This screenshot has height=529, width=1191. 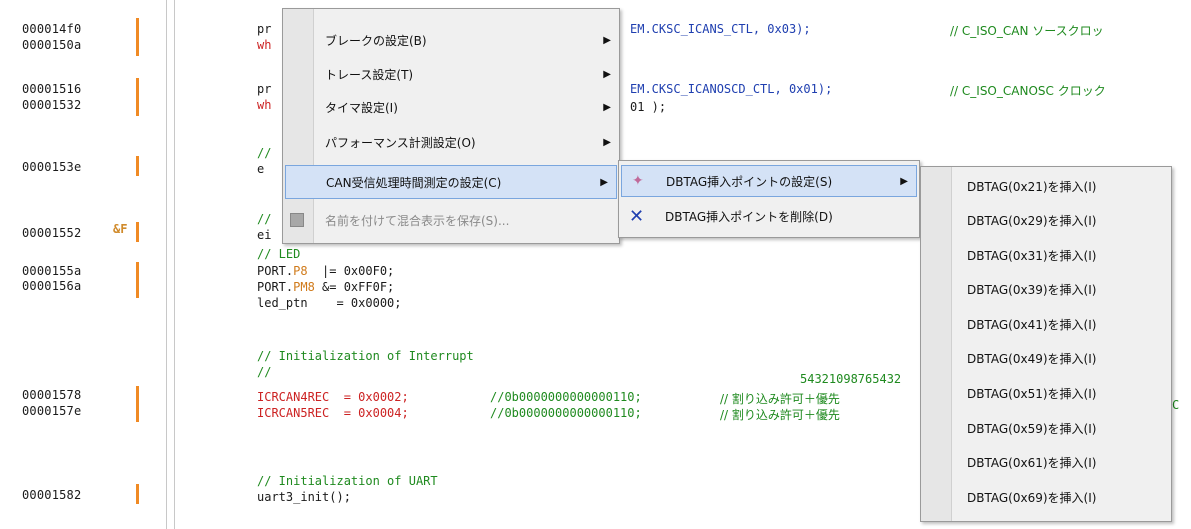 What do you see at coordinates (638, 181) in the screenshot?
I see `wand-icon: ✦` at bounding box center [638, 181].